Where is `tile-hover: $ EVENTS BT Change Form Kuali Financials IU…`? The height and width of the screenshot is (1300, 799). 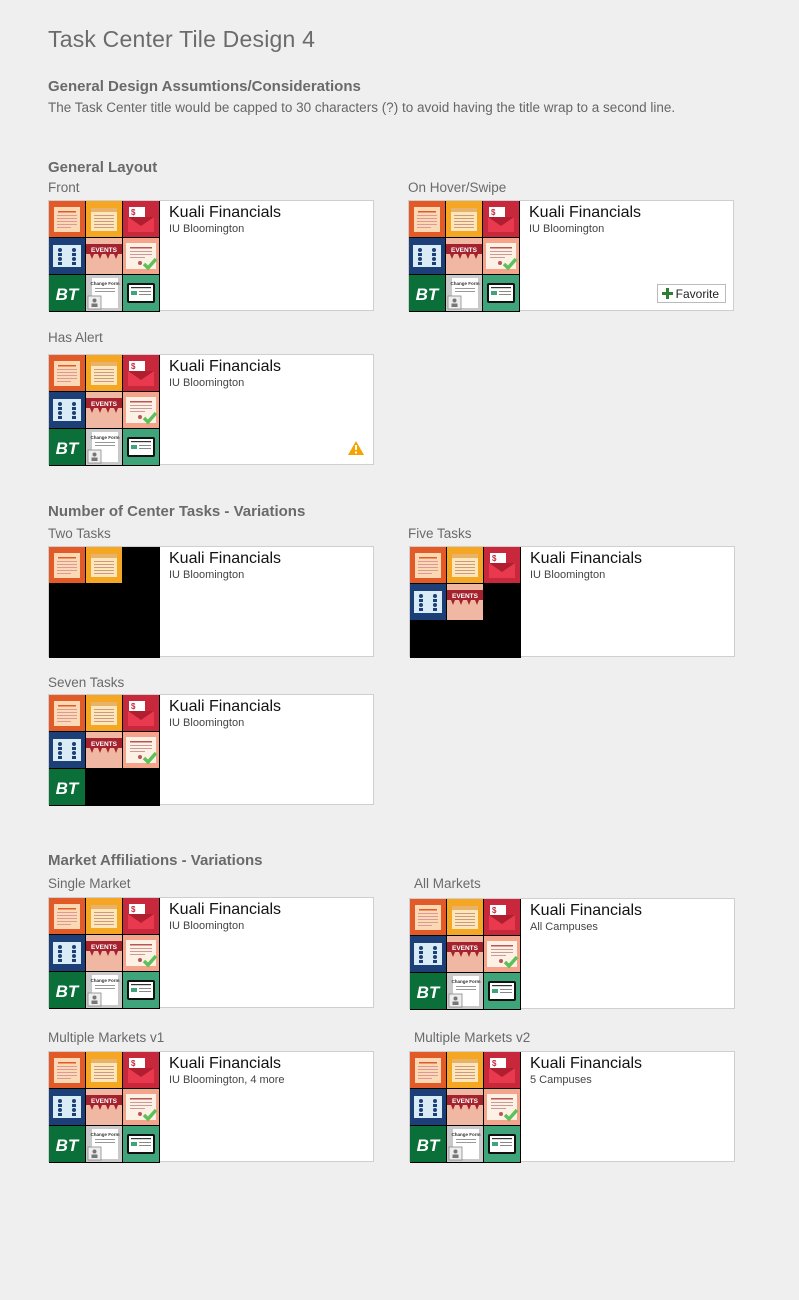
tile-hover: $ EVENTS BT Change Form Kuali Financials IU… is located at coordinates (571, 256).